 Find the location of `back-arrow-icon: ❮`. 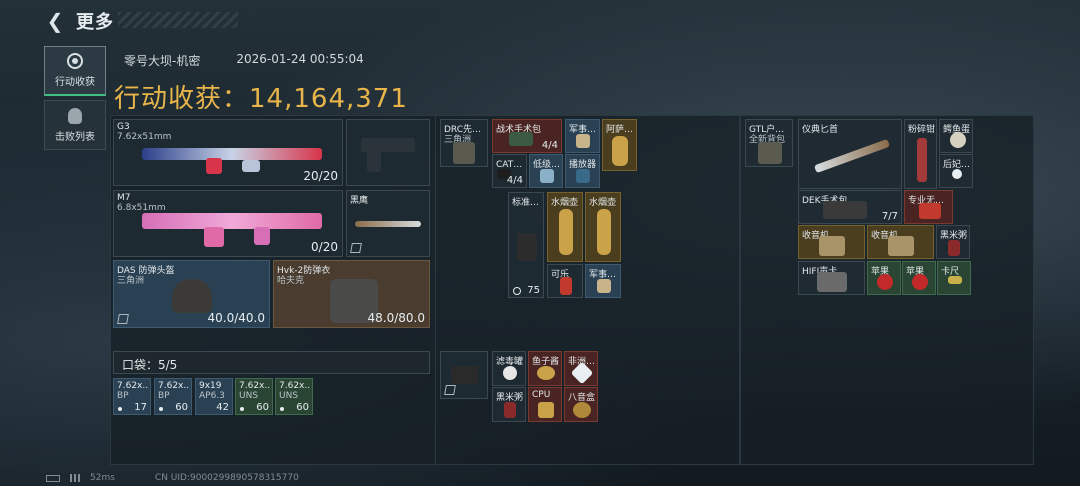

back-arrow-icon: ❮ is located at coordinates (55, 21).